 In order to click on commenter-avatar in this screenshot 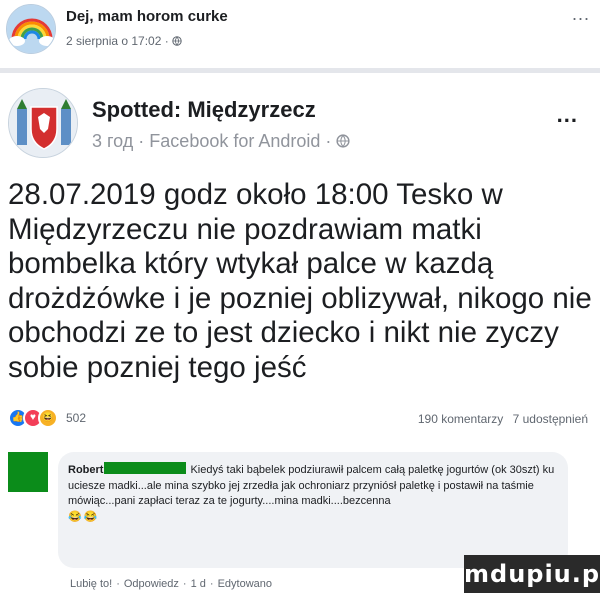, I will do `click(28, 472)`.